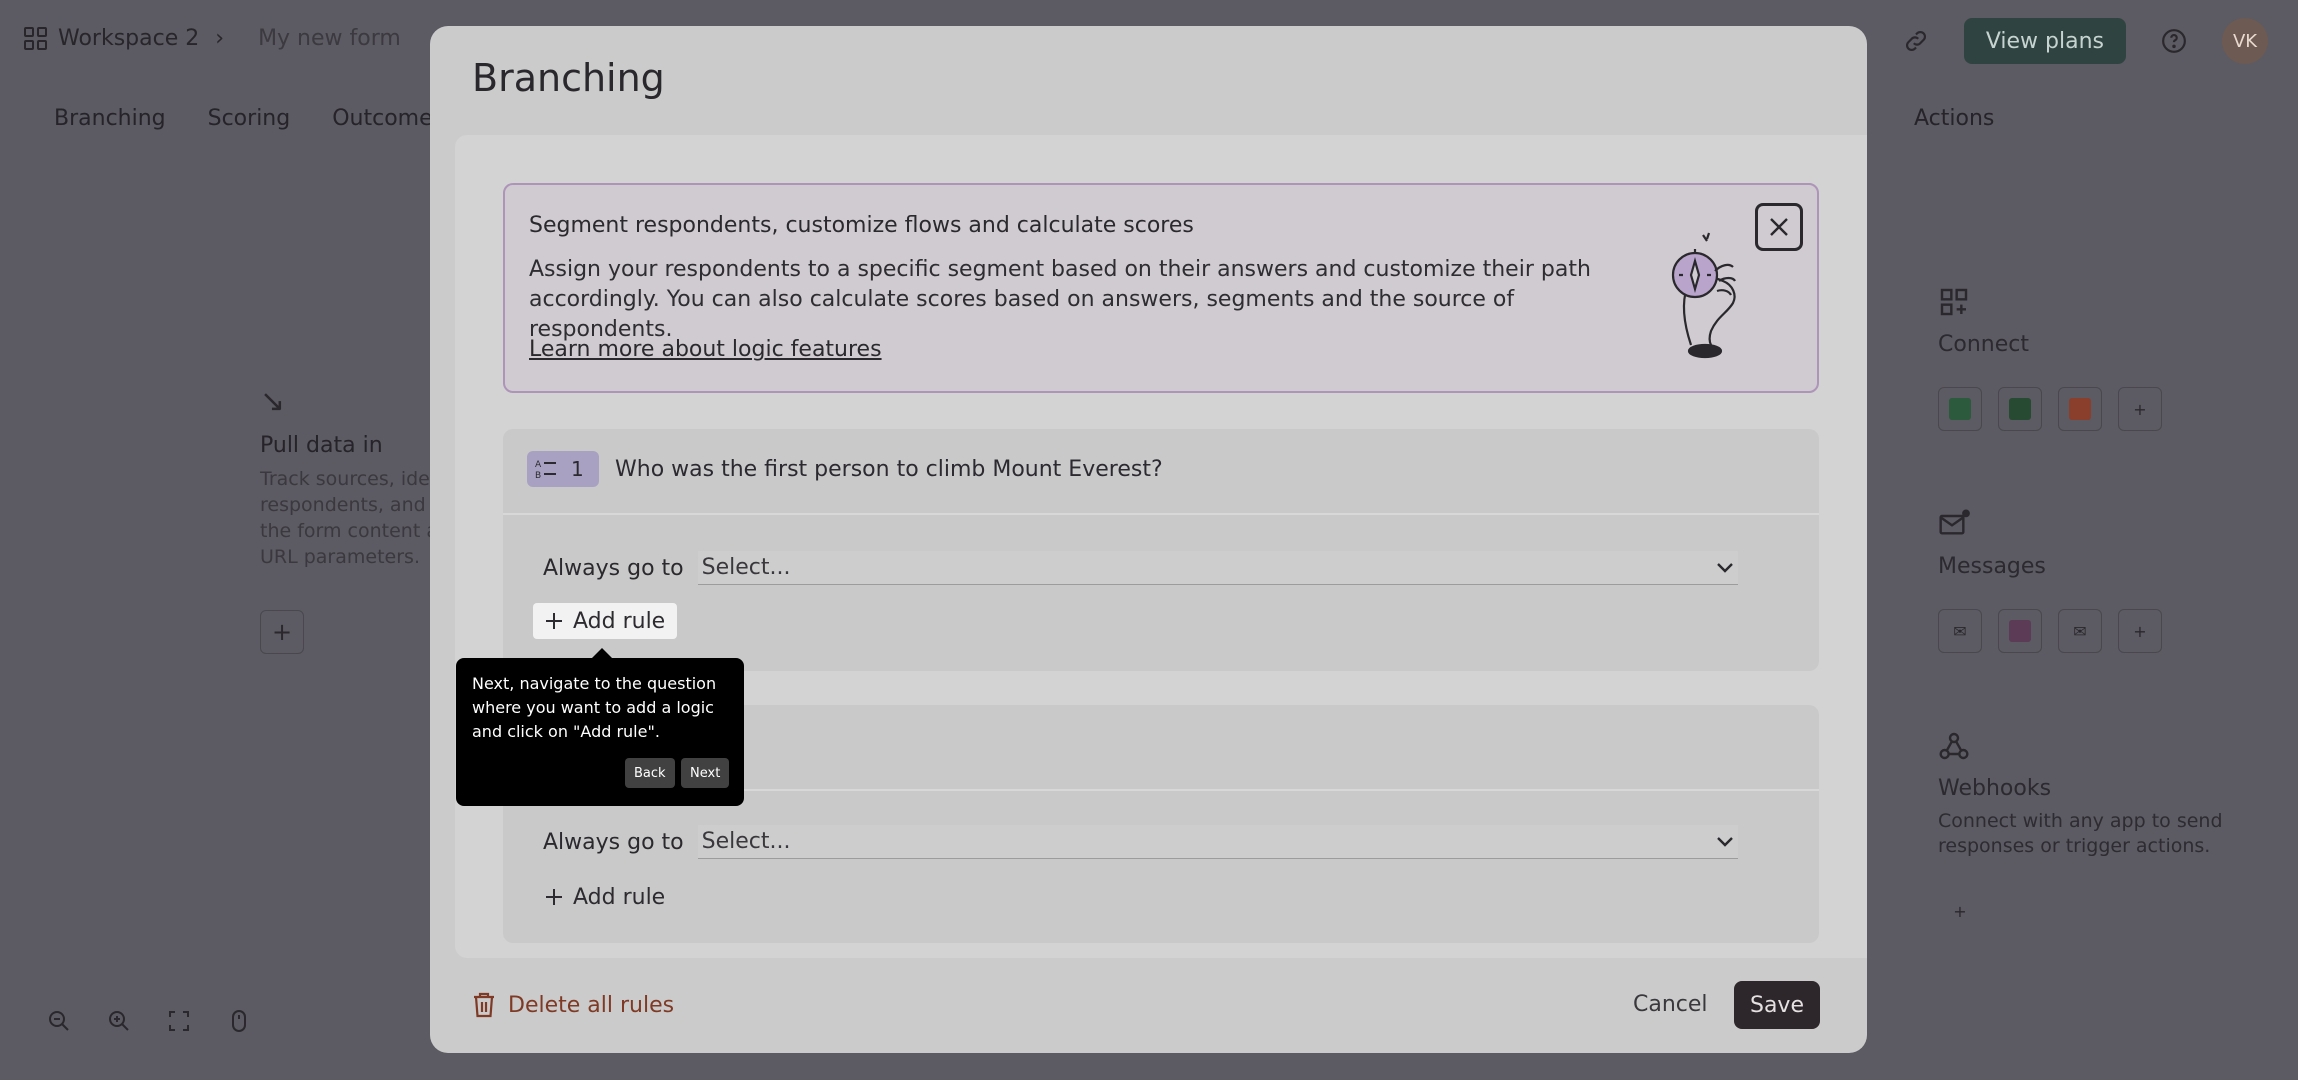 The image size is (2298, 1080). I want to click on trash-icon, so click(484, 1005).